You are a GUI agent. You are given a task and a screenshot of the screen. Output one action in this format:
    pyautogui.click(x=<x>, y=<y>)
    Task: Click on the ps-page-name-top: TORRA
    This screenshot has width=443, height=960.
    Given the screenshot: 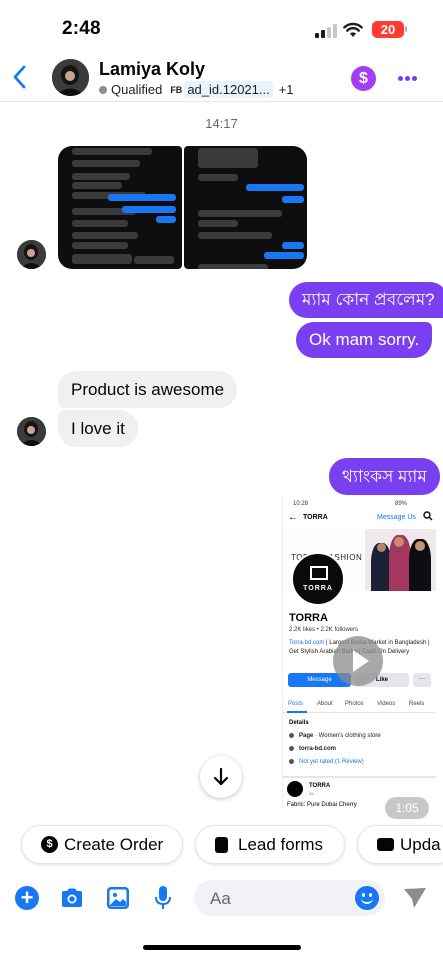 What is the action you would take?
    pyautogui.click(x=315, y=517)
    